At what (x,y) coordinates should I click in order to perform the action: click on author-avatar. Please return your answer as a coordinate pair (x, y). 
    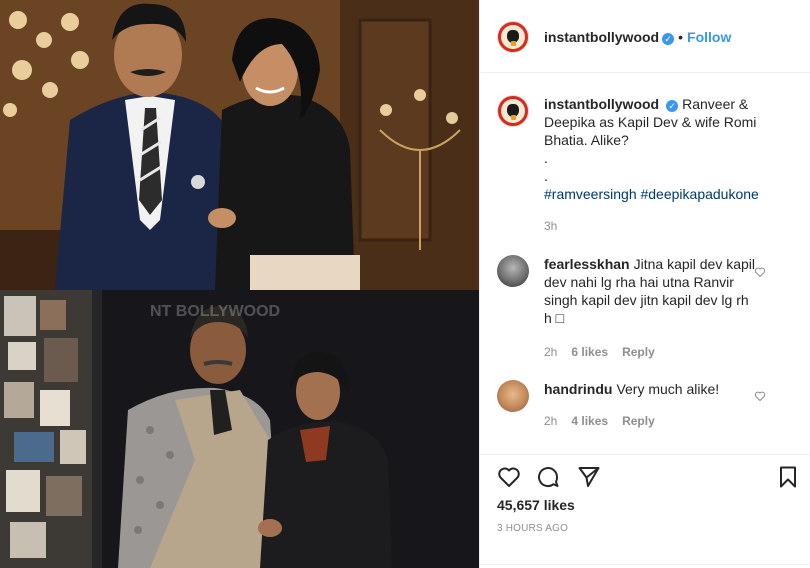
    Looking at the image, I should click on (513, 37).